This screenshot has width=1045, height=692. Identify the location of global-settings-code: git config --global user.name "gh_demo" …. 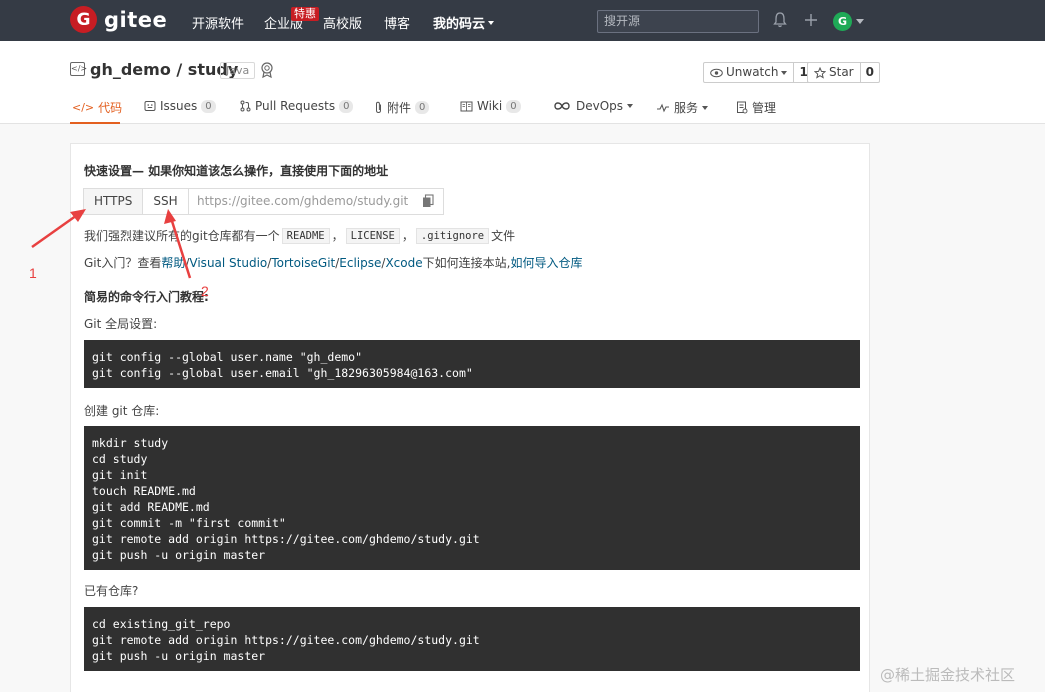
(472, 364).